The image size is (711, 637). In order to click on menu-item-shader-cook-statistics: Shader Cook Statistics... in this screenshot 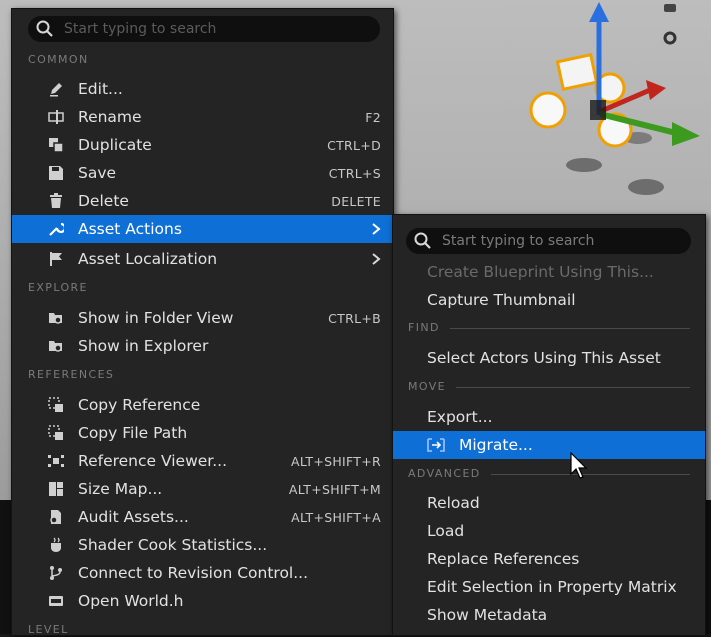, I will do `click(202, 545)`.